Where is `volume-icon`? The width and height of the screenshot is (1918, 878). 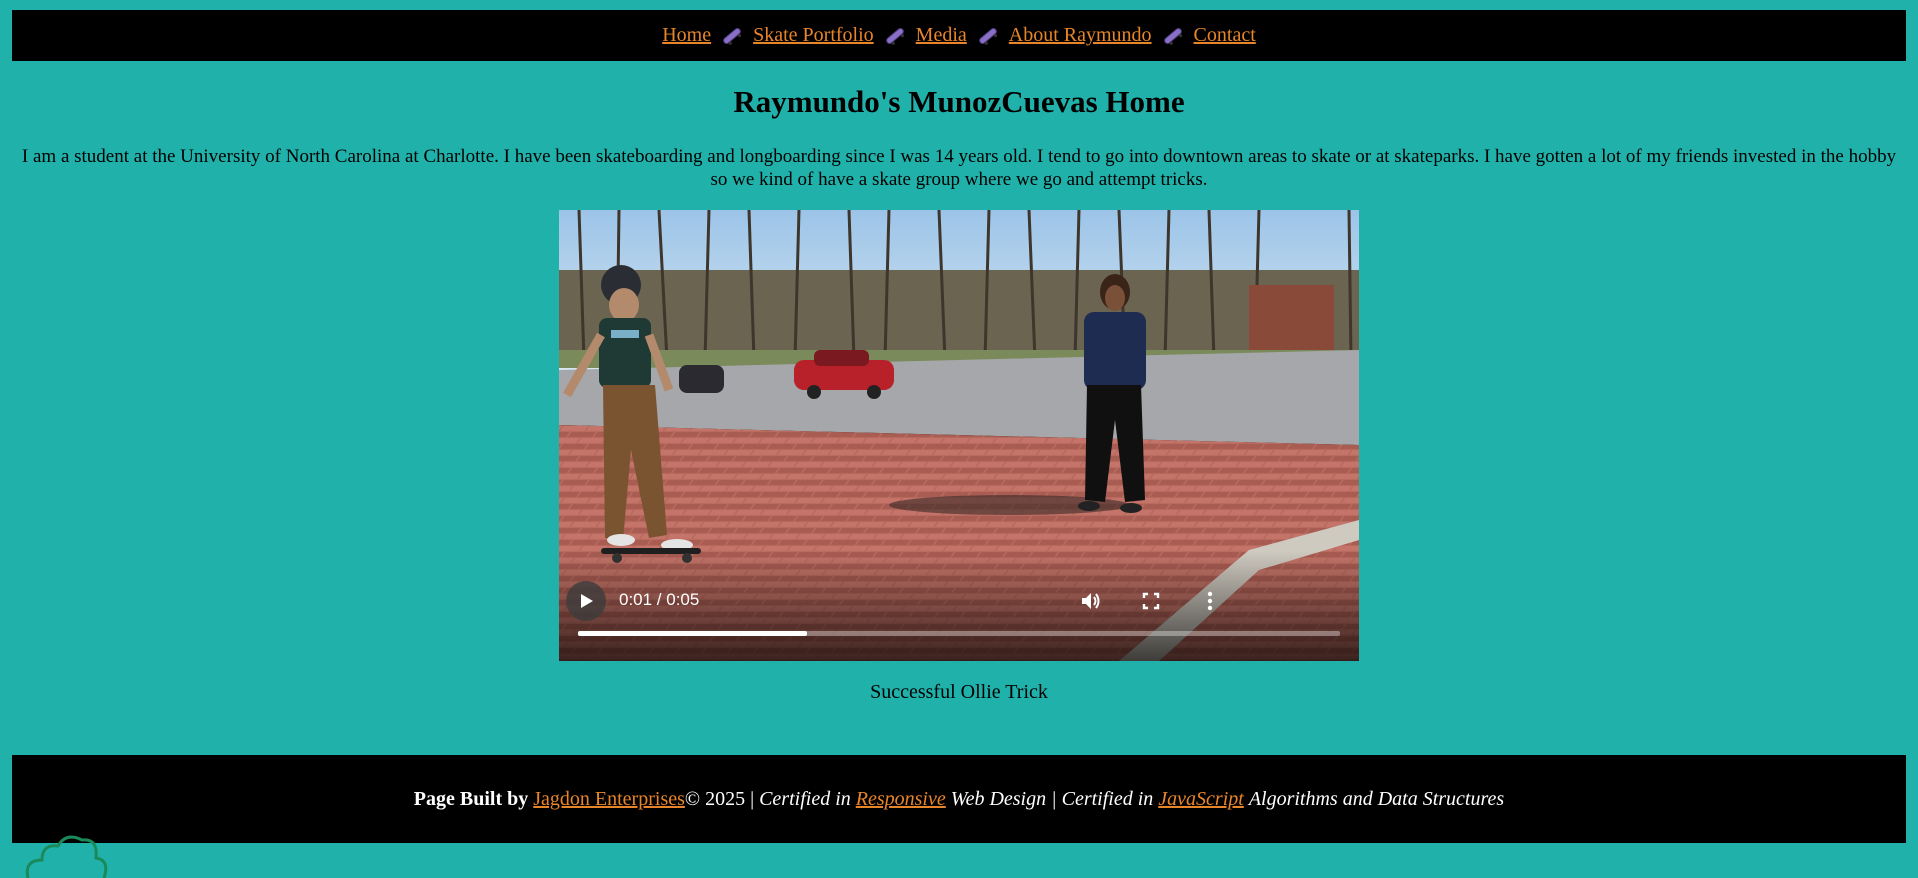 volume-icon is located at coordinates (1091, 601).